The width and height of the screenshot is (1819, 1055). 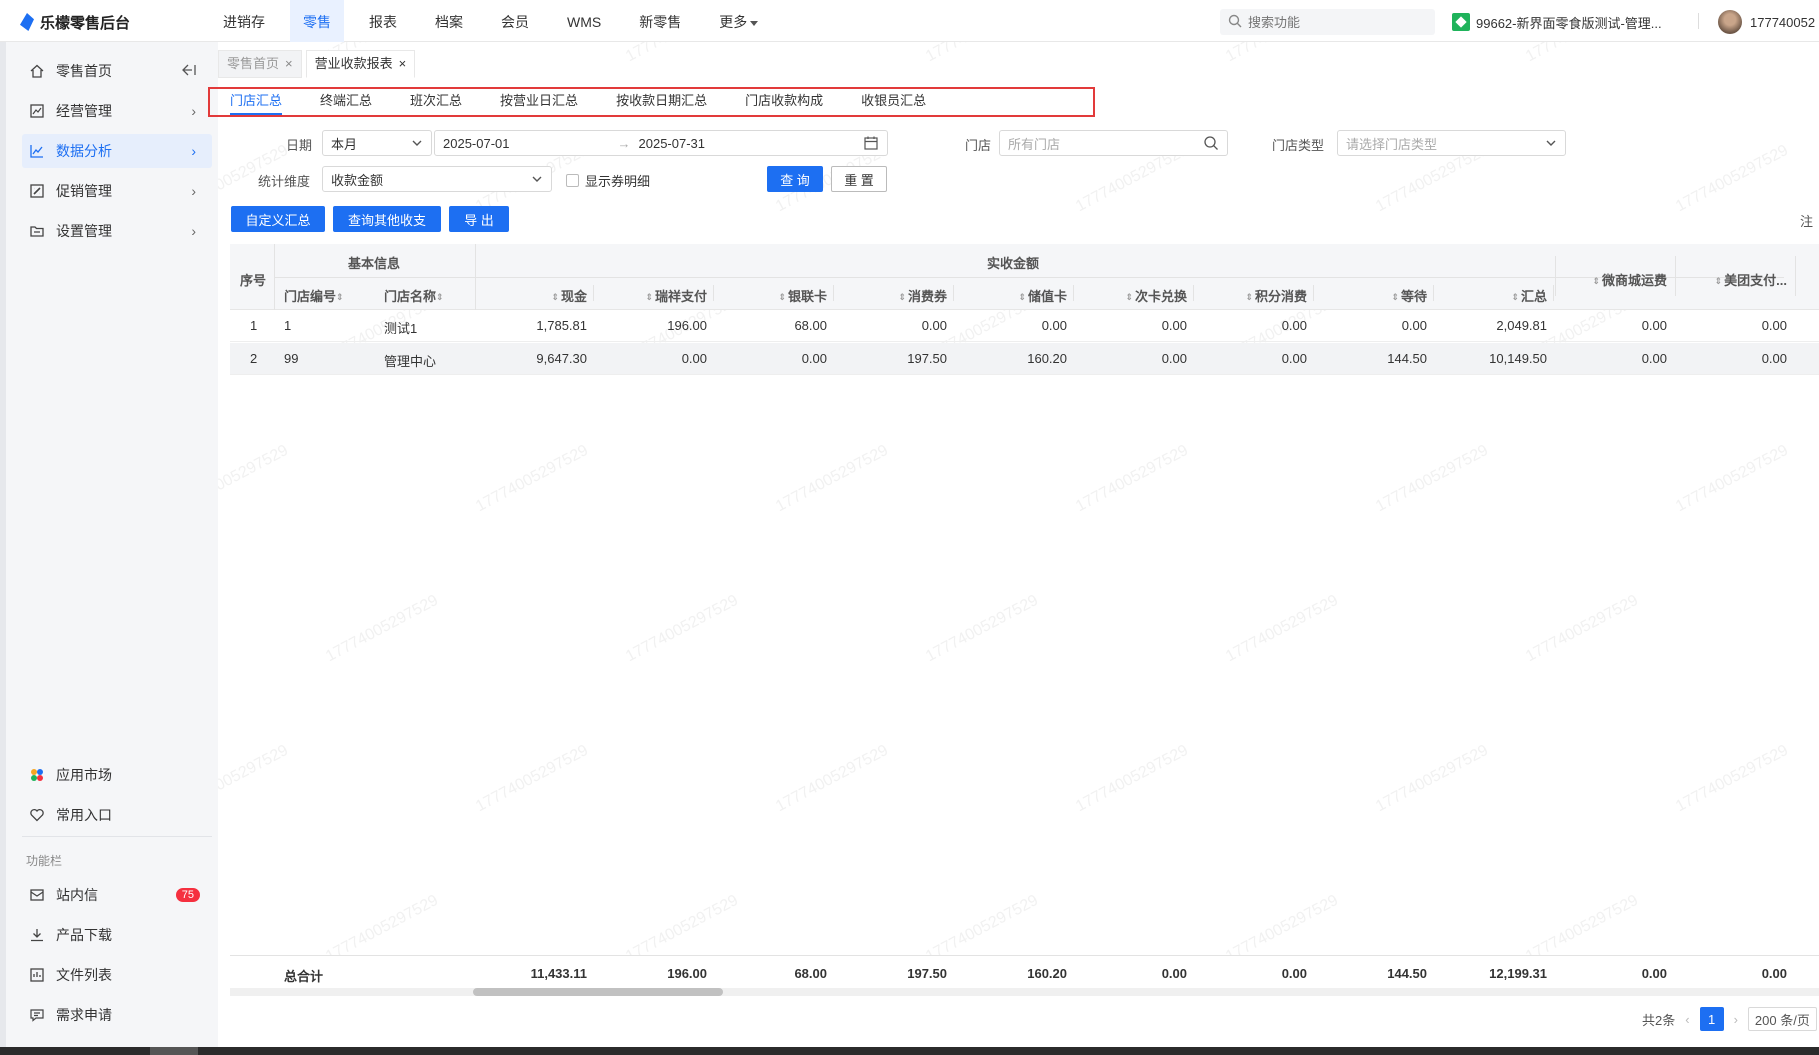 What do you see at coordinates (75, 22) in the screenshot?
I see `app-logo: 乐檬零售后台` at bounding box center [75, 22].